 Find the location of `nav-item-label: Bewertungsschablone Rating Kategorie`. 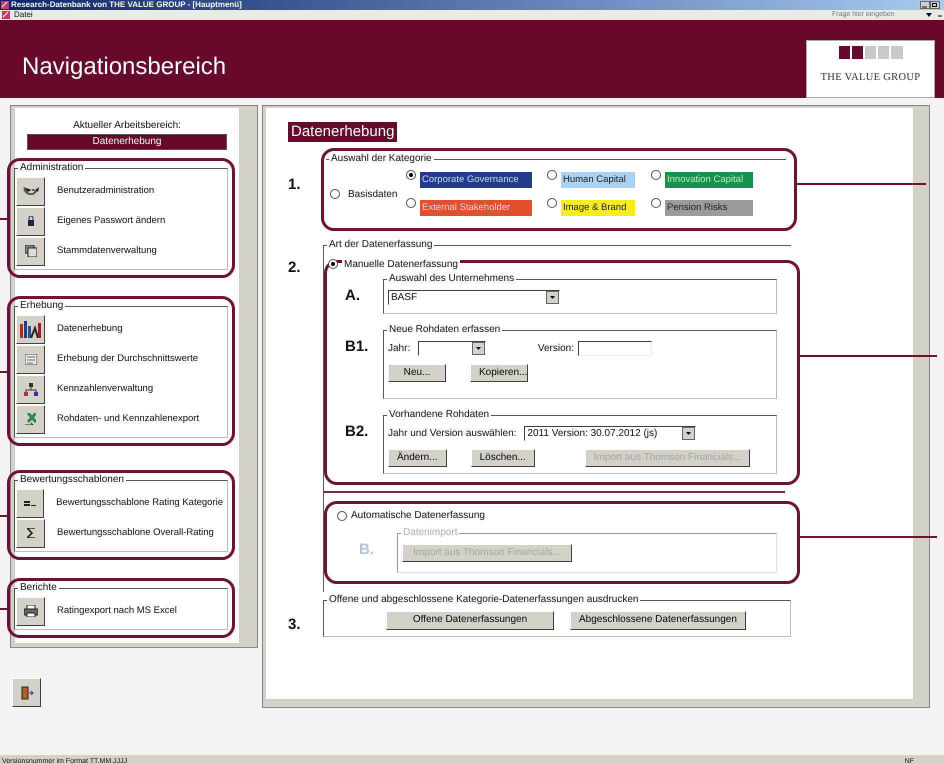

nav-item-label: Bewertungsschablone Rating Kategorie is located at coordinates (139, 503).